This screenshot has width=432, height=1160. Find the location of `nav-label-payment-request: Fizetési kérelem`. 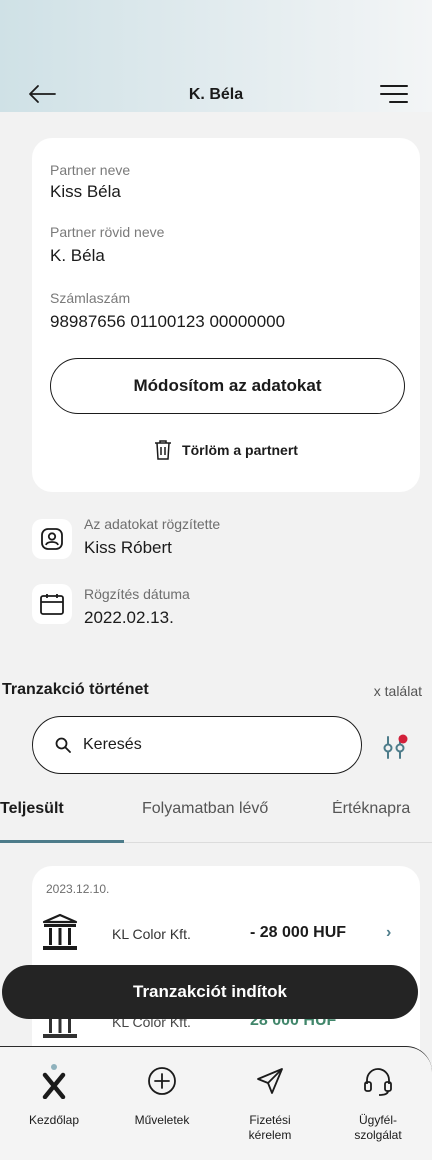

nav-label-payment-request: Fizetési kérelem is located at coordinates (270, 1127).